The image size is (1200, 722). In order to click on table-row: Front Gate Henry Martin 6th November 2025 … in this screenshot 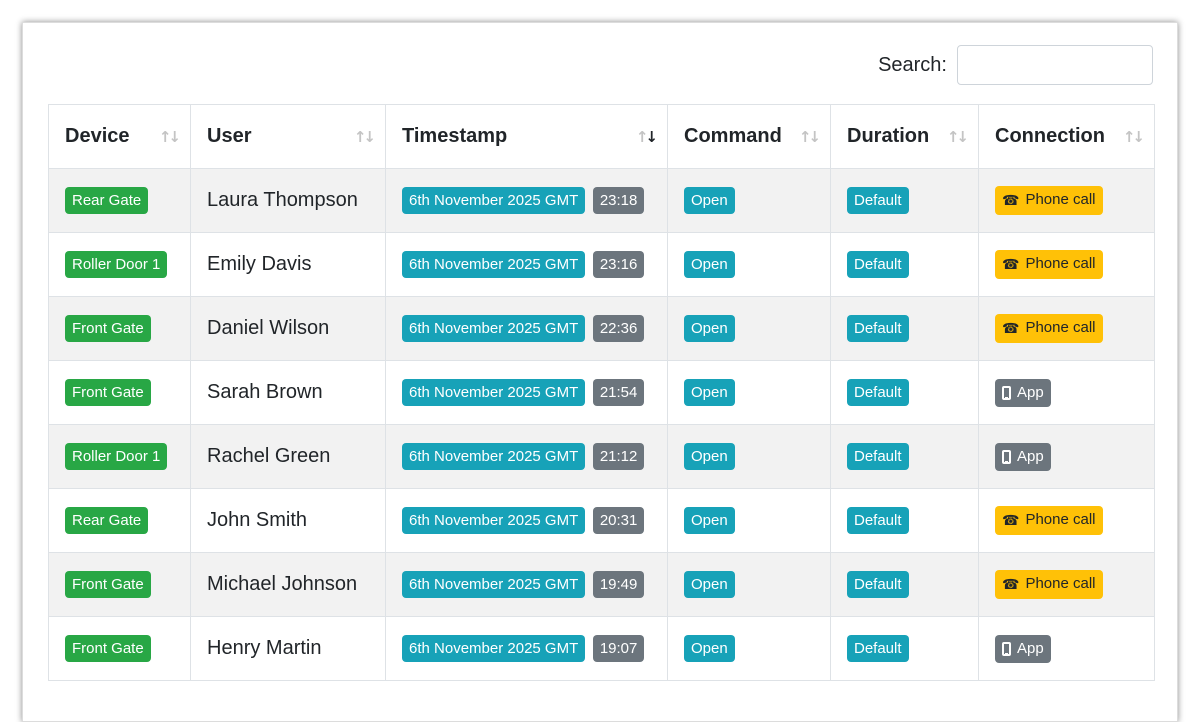, I will do `click(601, 648)`.